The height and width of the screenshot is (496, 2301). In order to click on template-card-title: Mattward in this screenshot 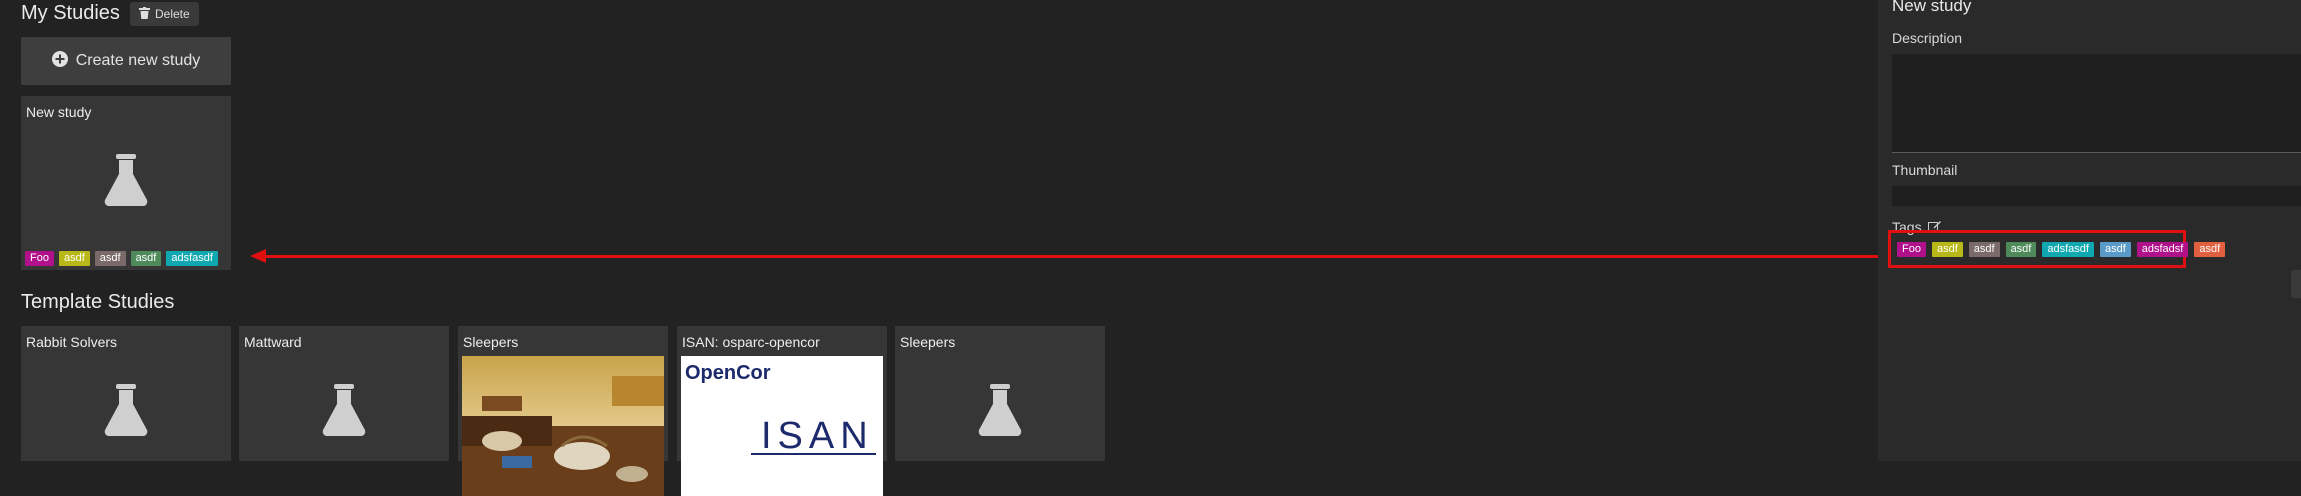, I will do `click(273, 342)`.